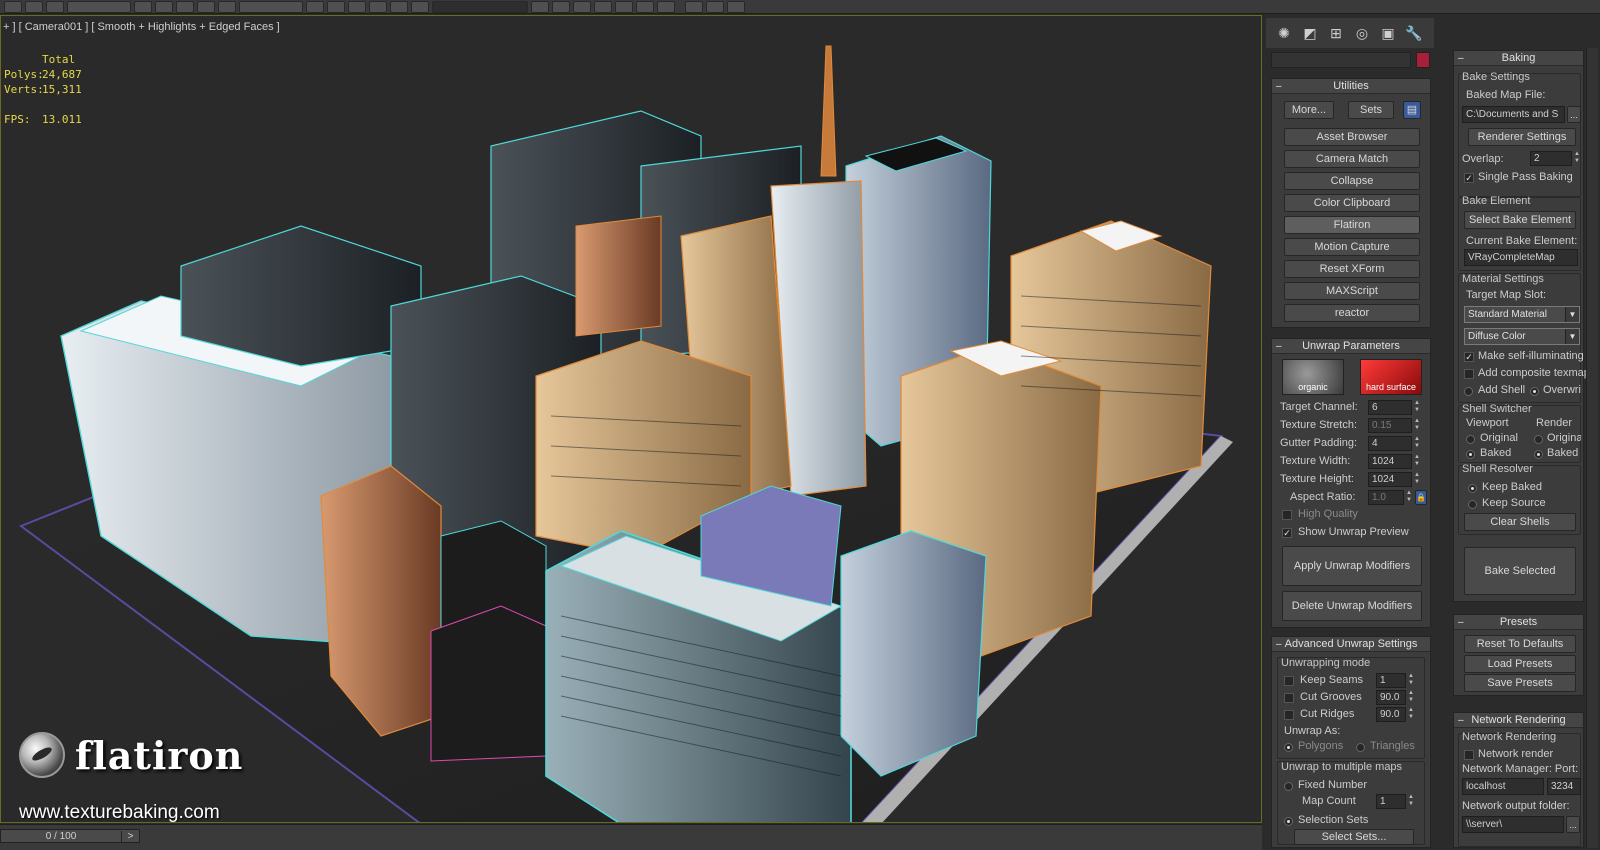 The image size is (1600, 850). What do you see at coordinates (1520, 644) in the screenshot?
I see `reset-to-defaults-button: Reset To Defaults` at bounding box center [1520, 644].